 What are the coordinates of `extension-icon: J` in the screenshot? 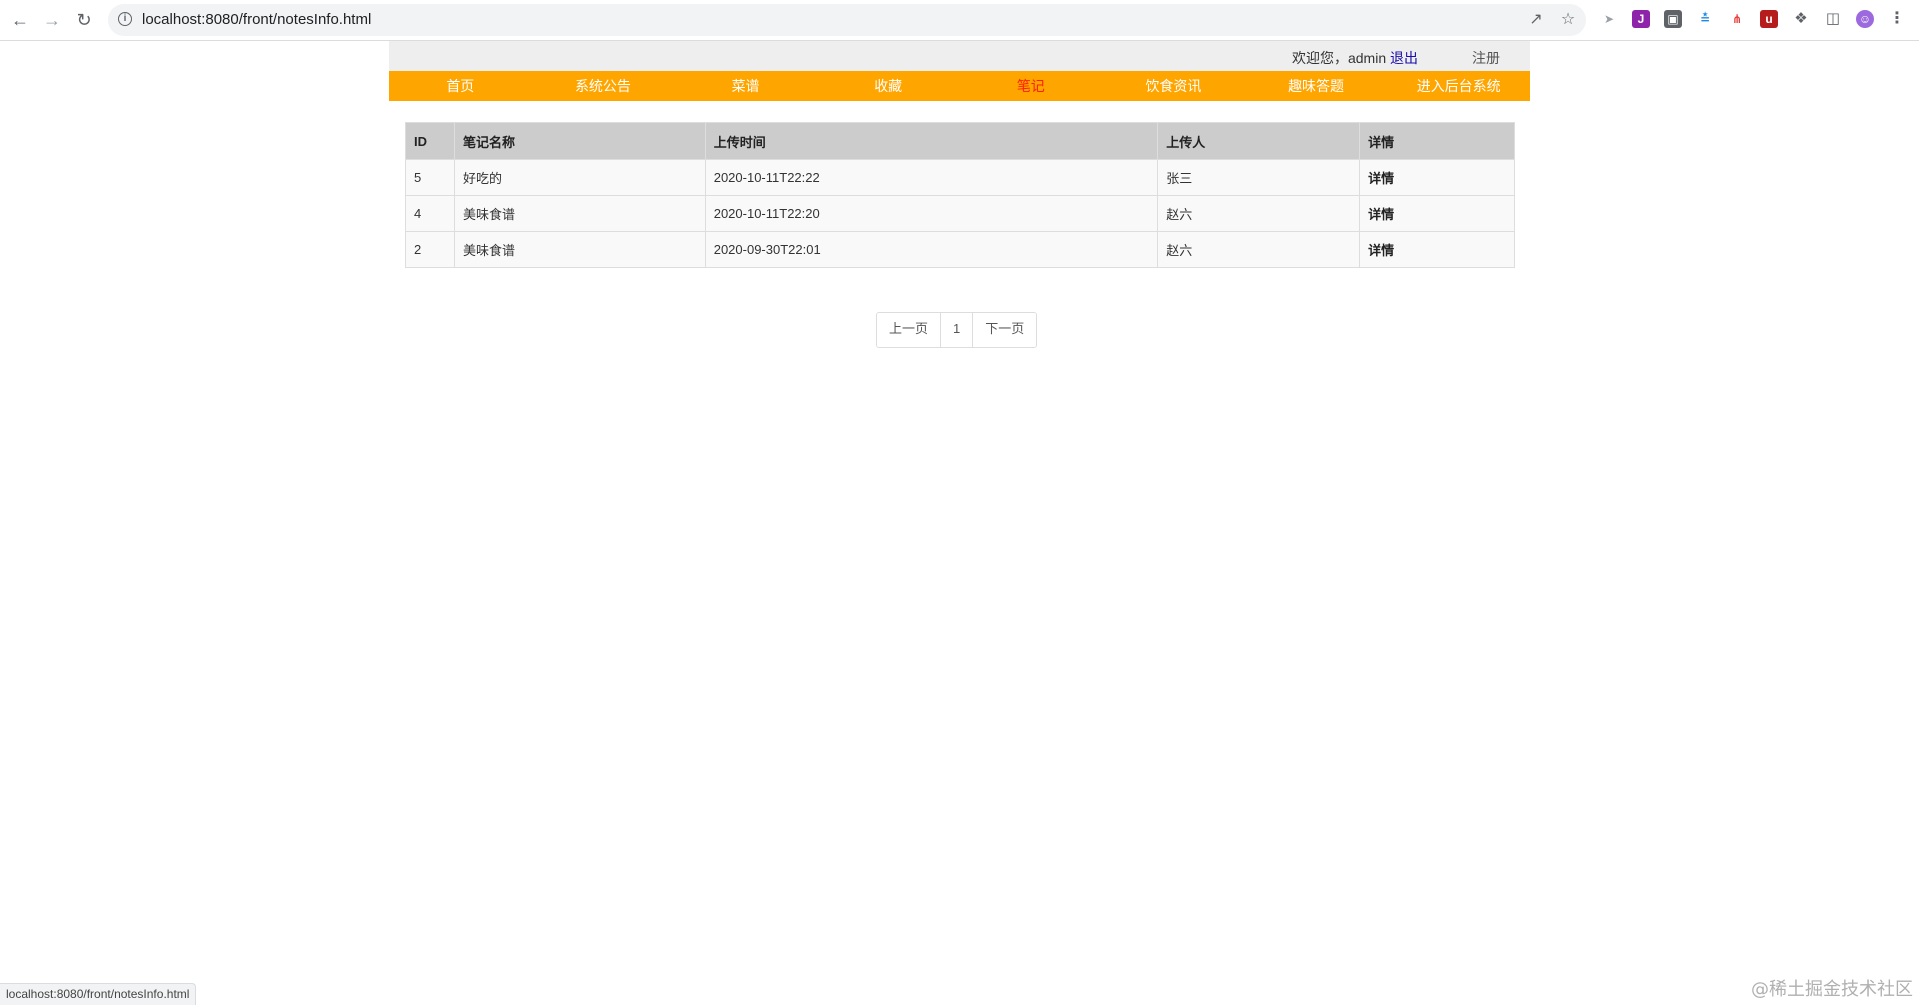 It's located at (1641, 19).